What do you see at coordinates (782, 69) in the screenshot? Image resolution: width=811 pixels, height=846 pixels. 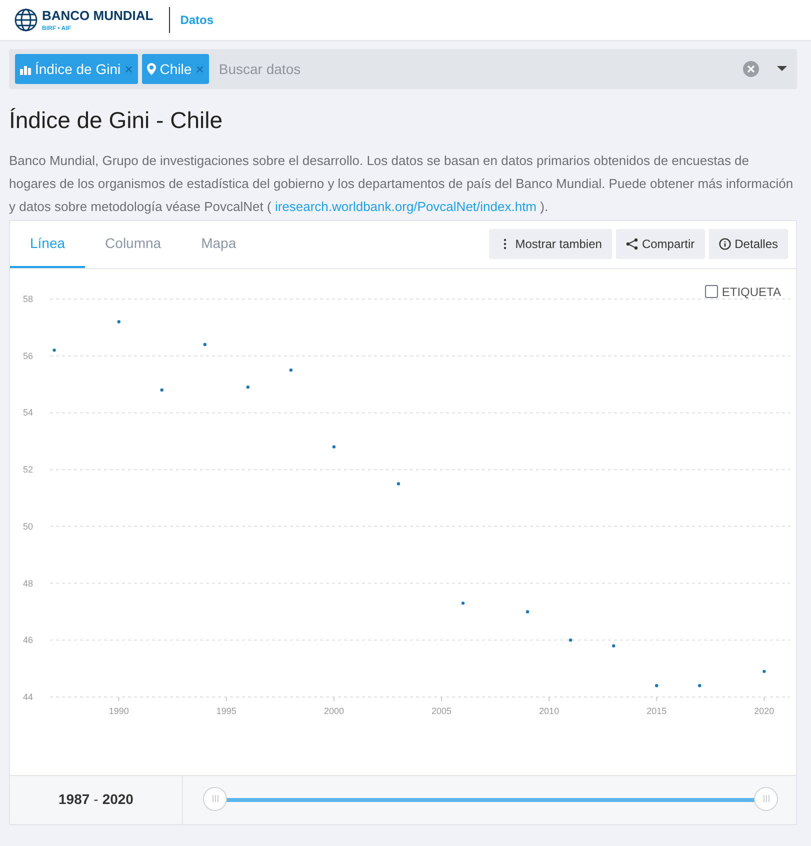 I see `dropdown-caret-icon` at bounding box center [782, 69].